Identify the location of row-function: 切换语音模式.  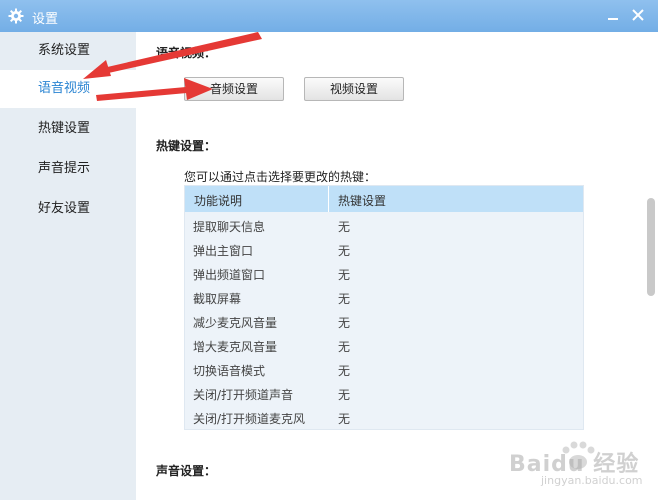
(229, 371).